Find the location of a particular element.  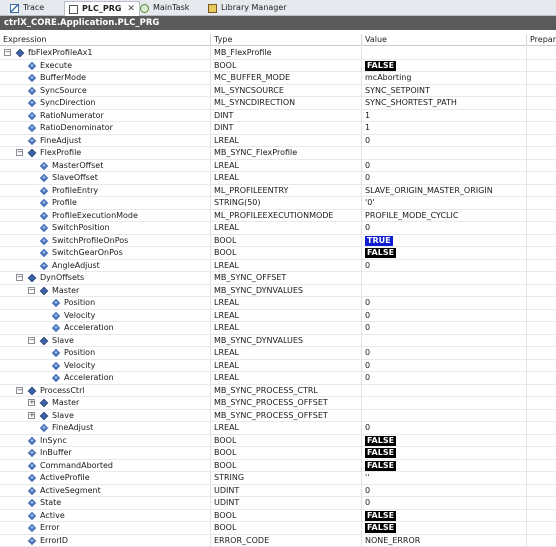

table-row: RatioDenominatorDINT1 is located at coordinates (278, 128).